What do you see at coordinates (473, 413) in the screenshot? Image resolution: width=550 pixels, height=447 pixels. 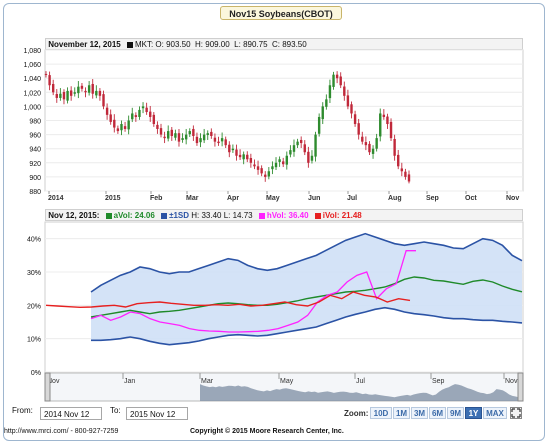 I see `zoom-1y-button: 1Y` at bounding box center [473, 413].